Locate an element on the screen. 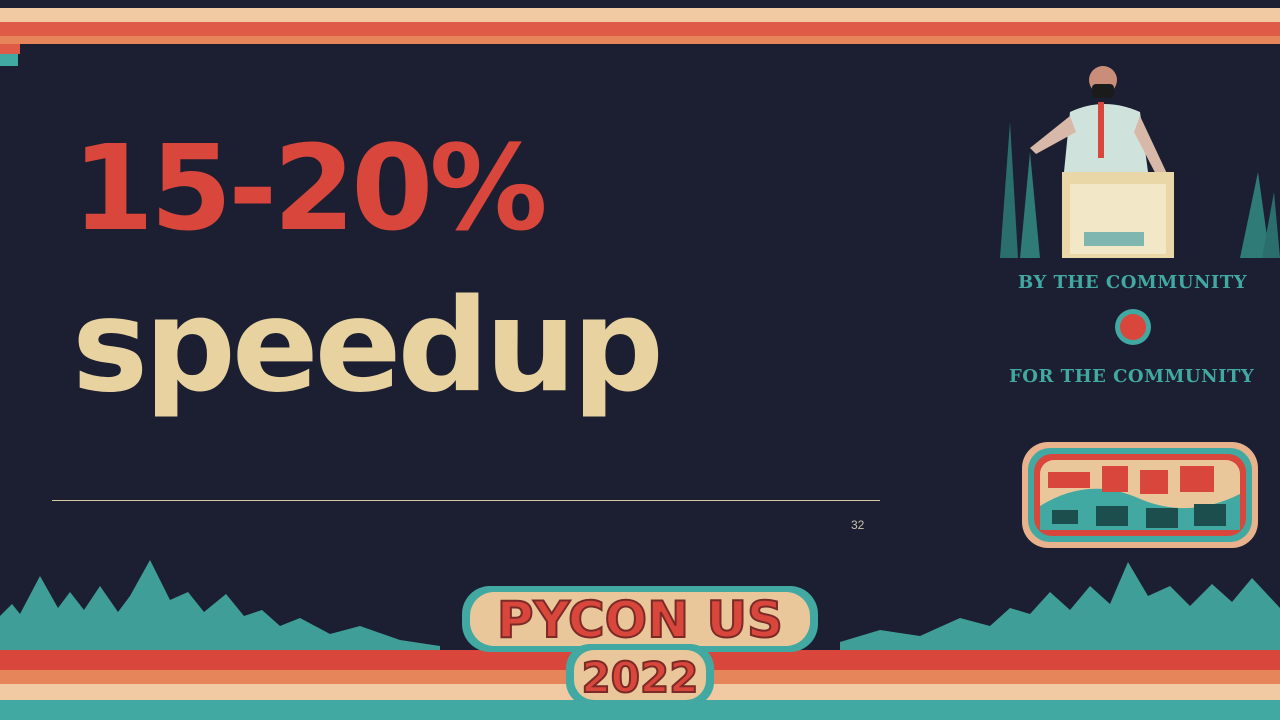  headline-speedup: speedup is located at coordinates (368, 346).